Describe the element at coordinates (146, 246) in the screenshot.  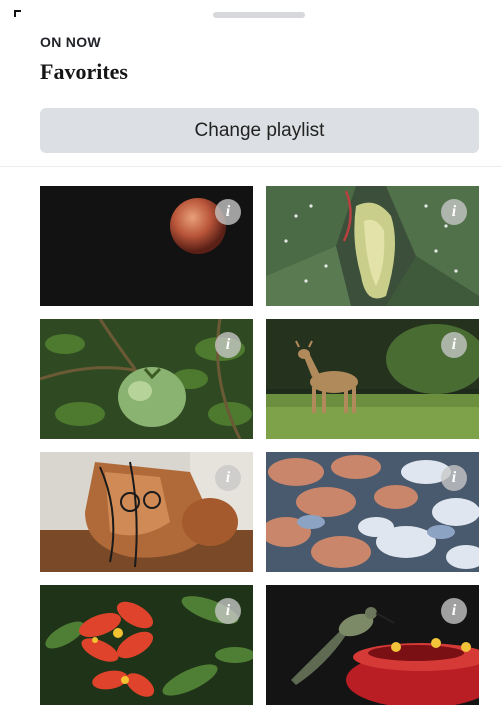
I see `photo-tile-moon: i` at that location.